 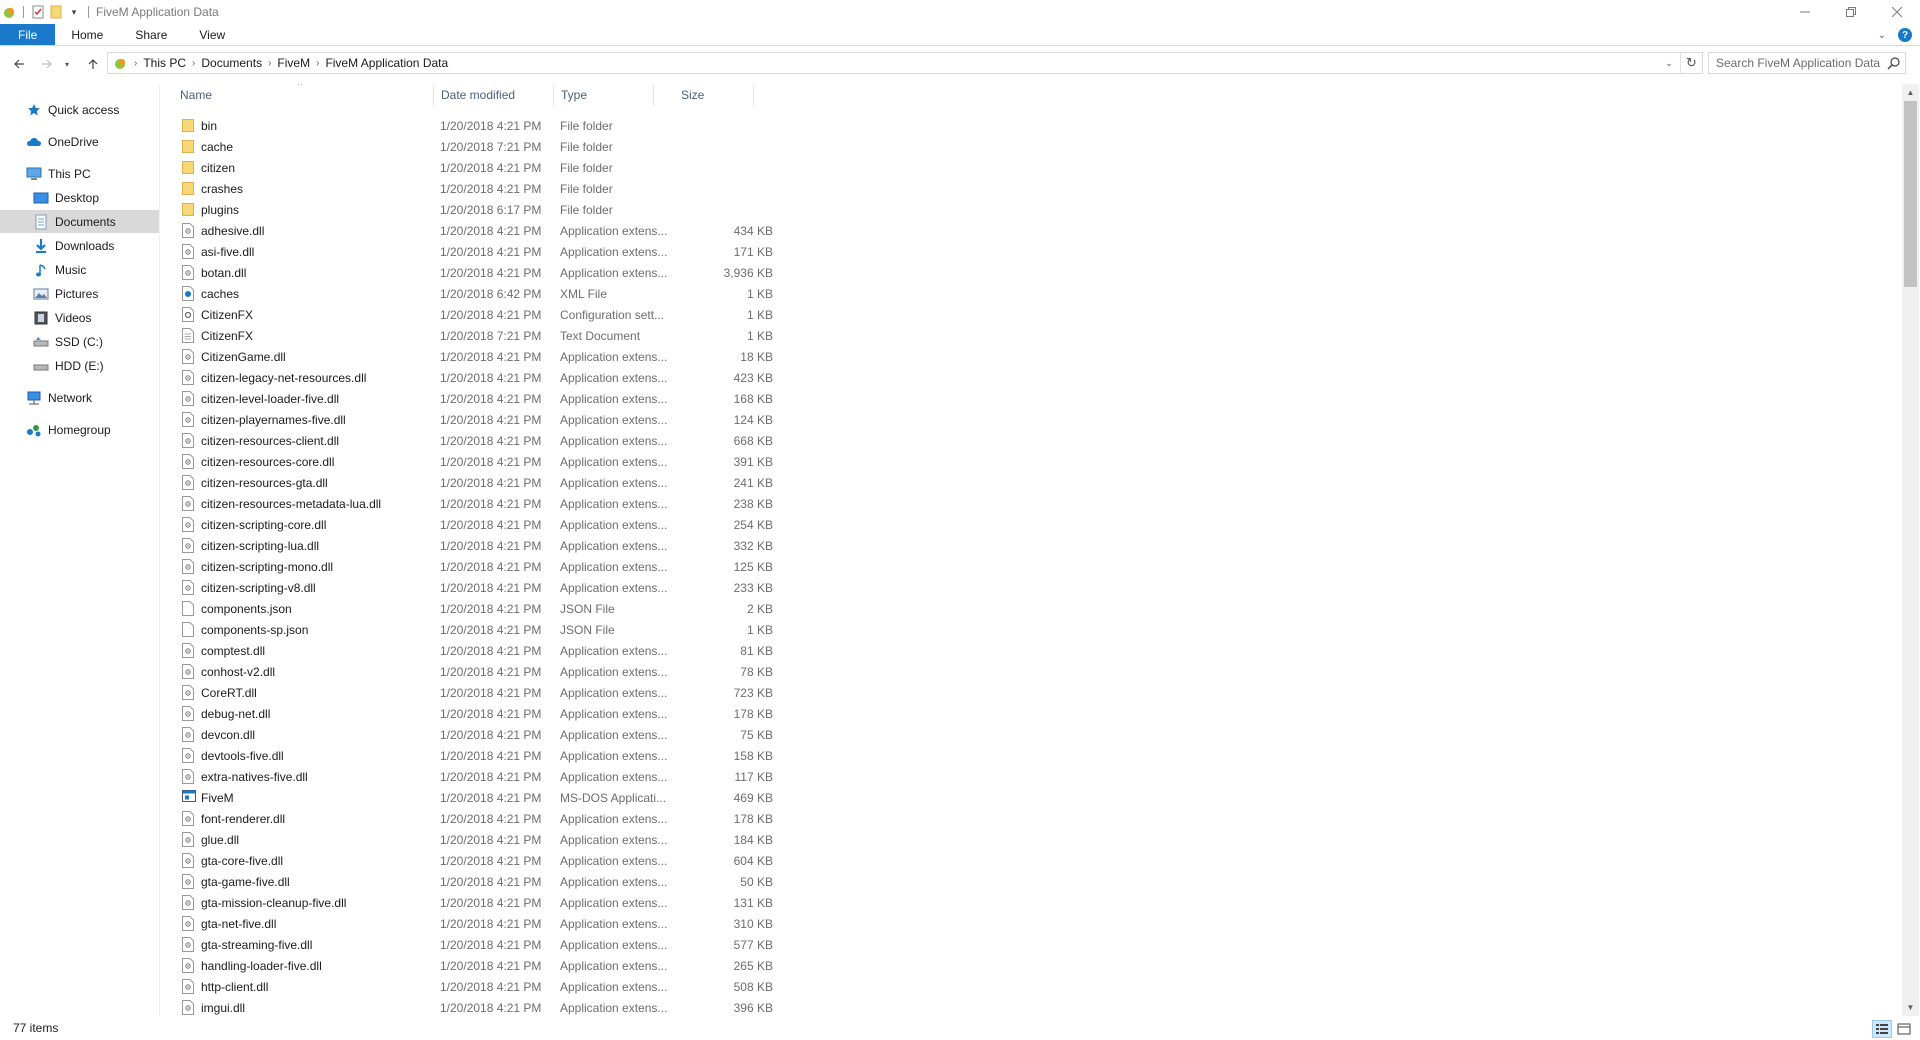 I want to click on file-row: plugins 1/20/2018 6:17 PM File folder, so click(x=478, y=209).